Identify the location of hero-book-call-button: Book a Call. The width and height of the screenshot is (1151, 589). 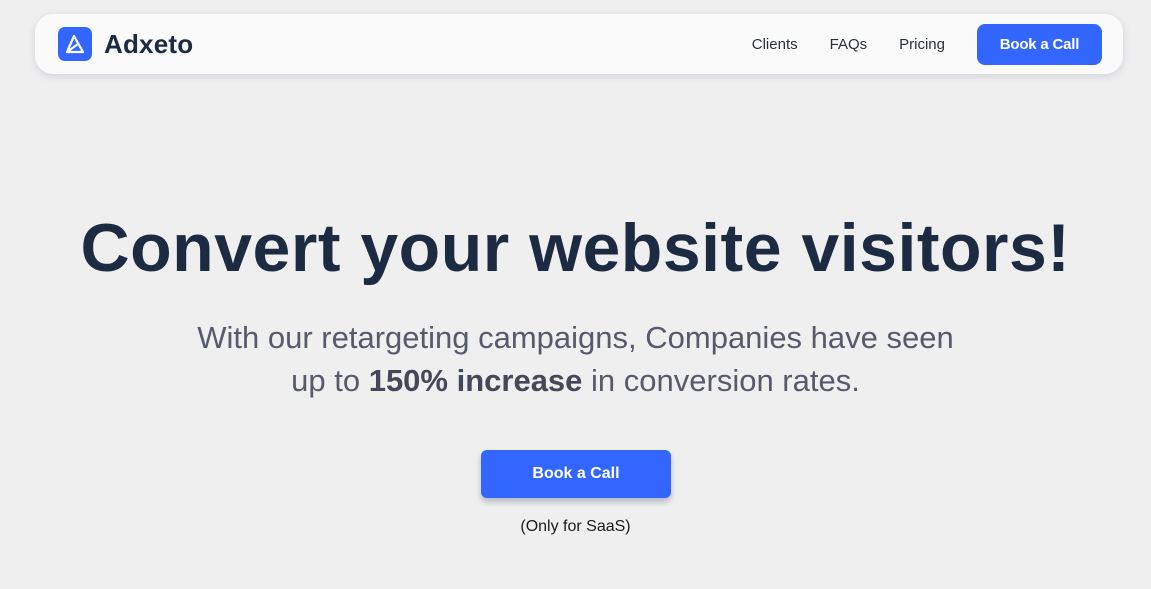
(576, 474).